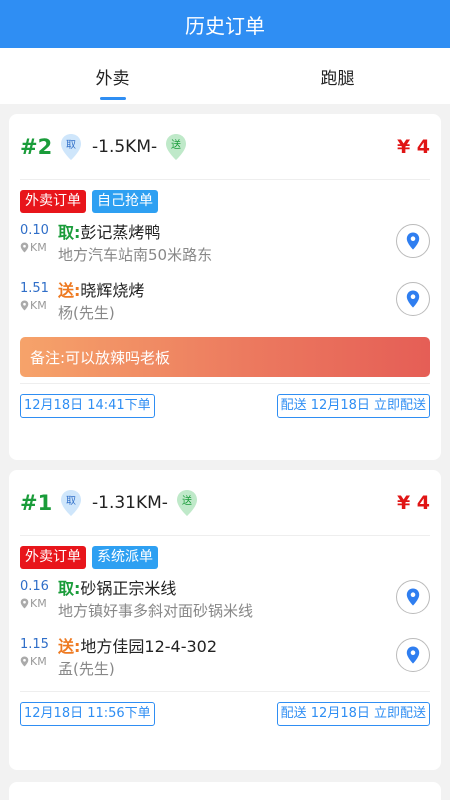 This screenshot has height=800, width=450. Describe the element at coordinates (225, 791) in the screenshot. I see `order-card-partial` at that location.